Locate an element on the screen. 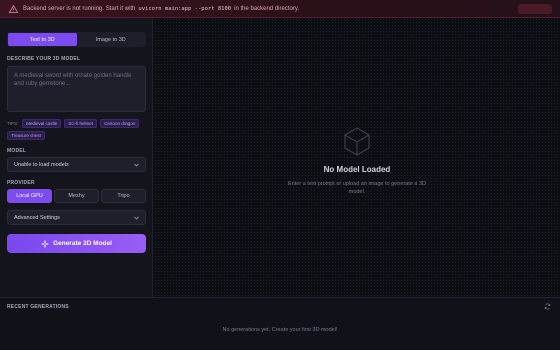  banner-command: uvicorn main:app --port 8100 is located at coordinates (185, 8).